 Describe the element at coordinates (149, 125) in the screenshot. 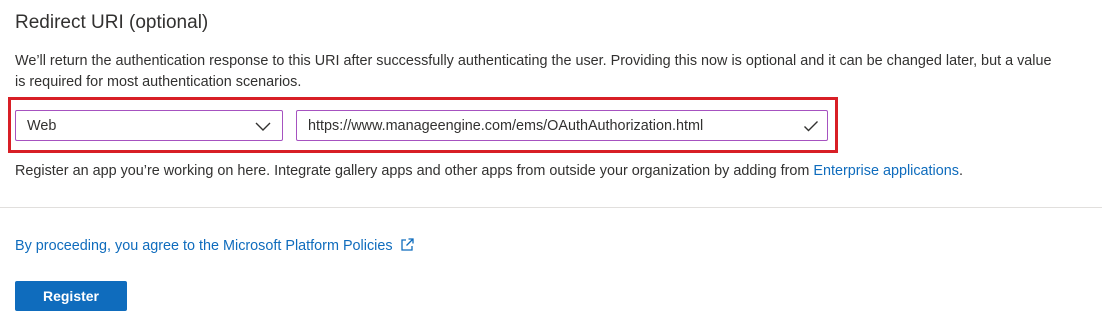

I see `platform-select: Web` at that location.